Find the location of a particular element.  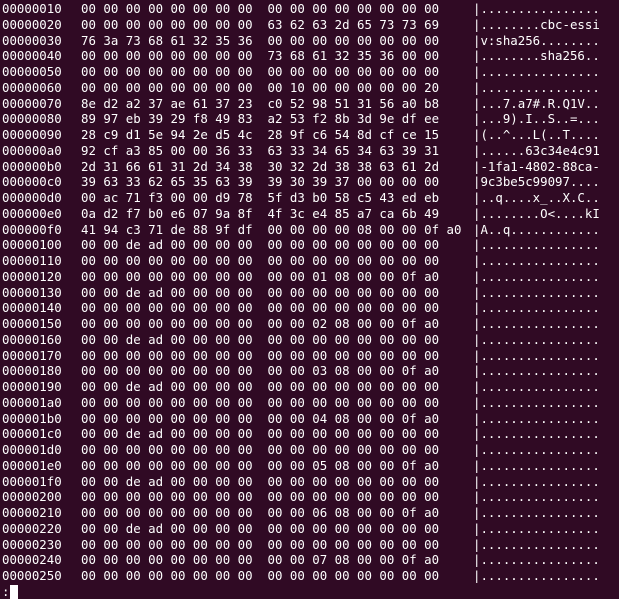

line-offset: 000000b0 is located at coordinates (32, 166).